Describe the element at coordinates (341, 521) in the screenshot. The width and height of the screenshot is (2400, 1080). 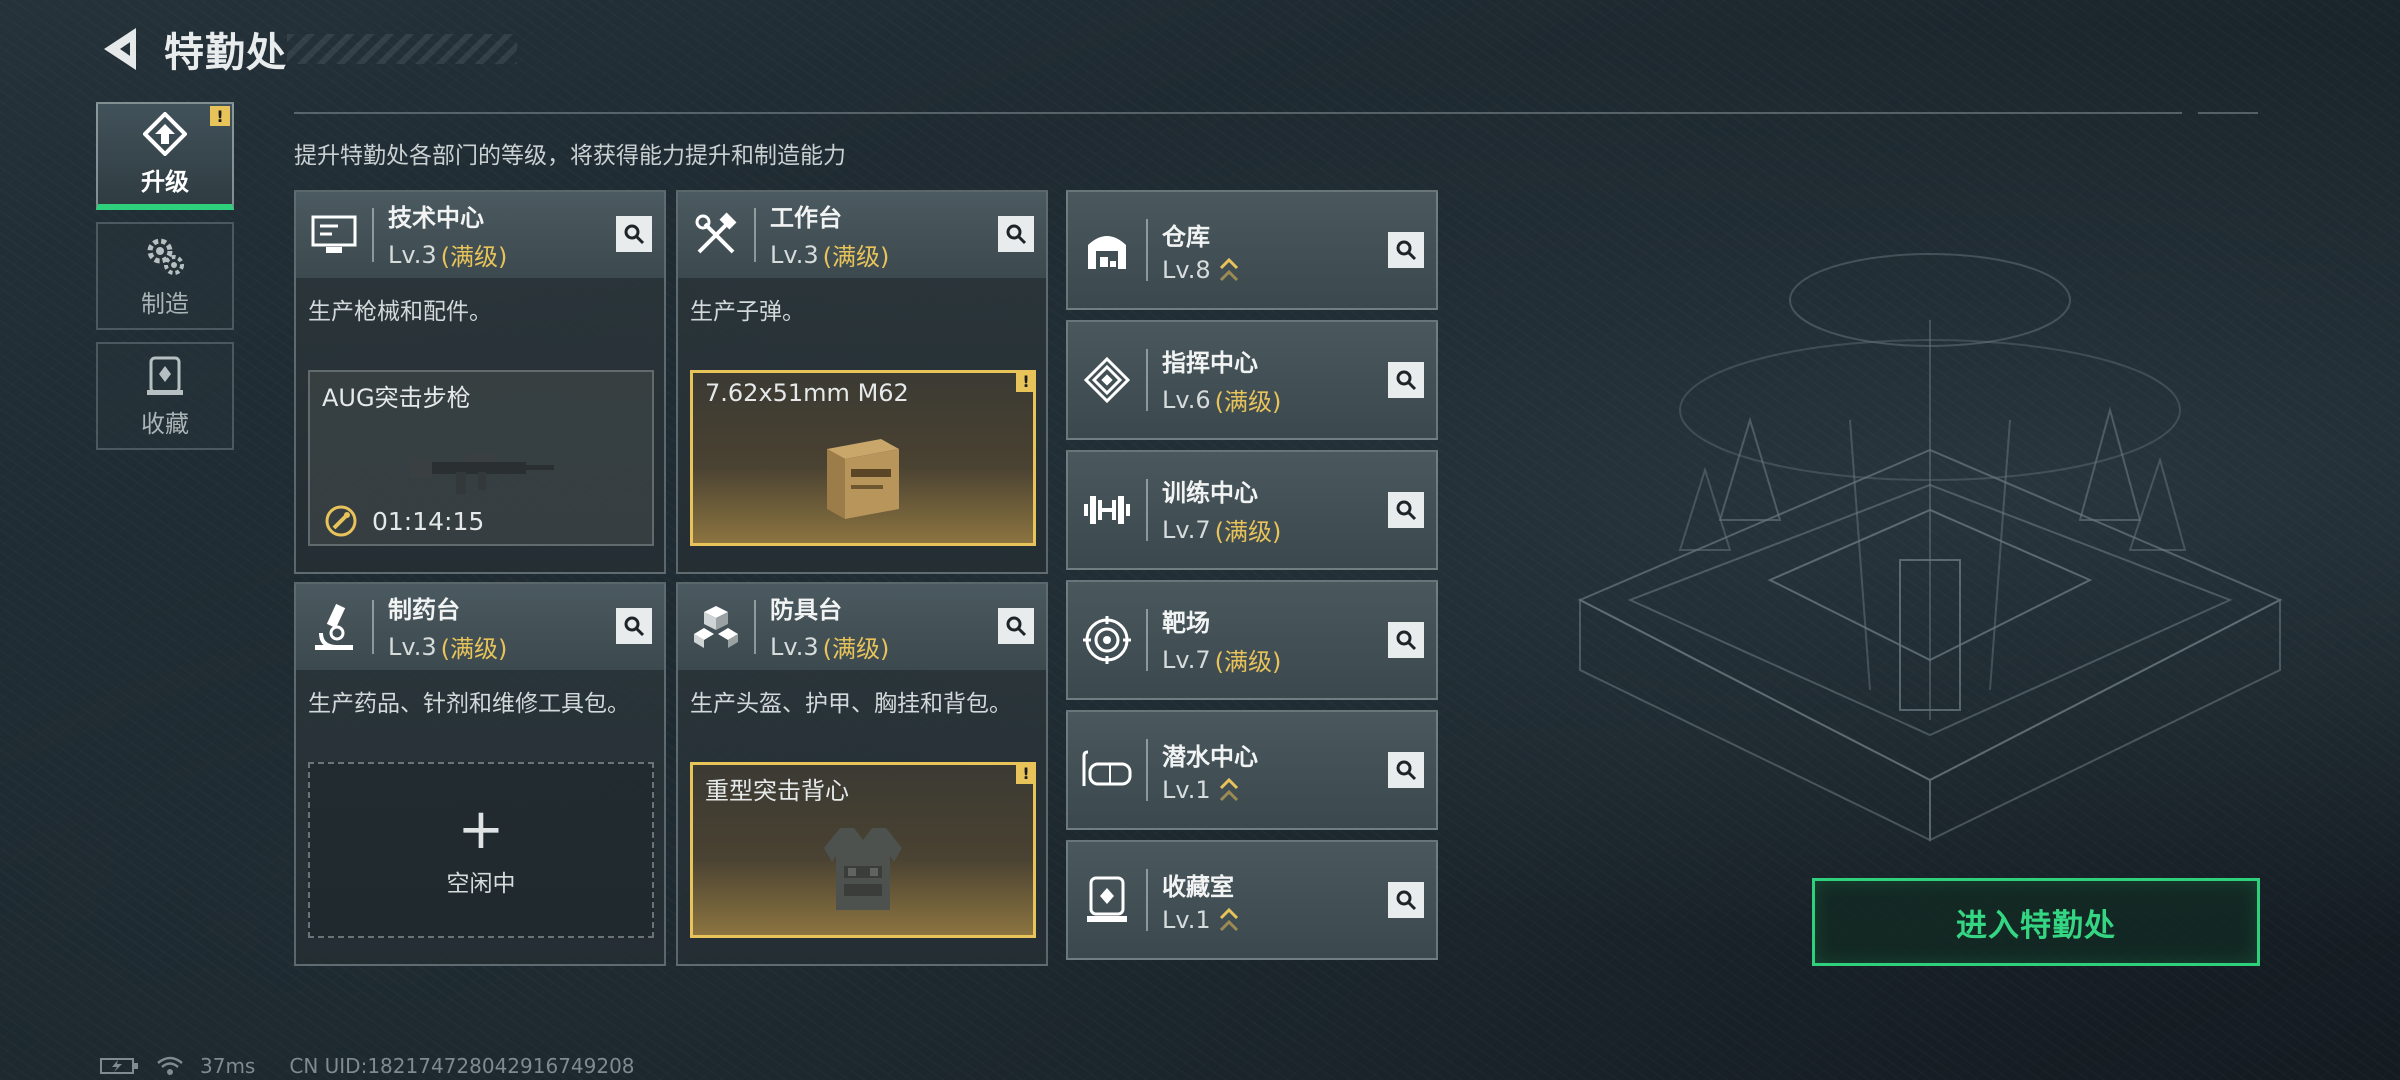
I see `wrench-clock-icon` at that location.